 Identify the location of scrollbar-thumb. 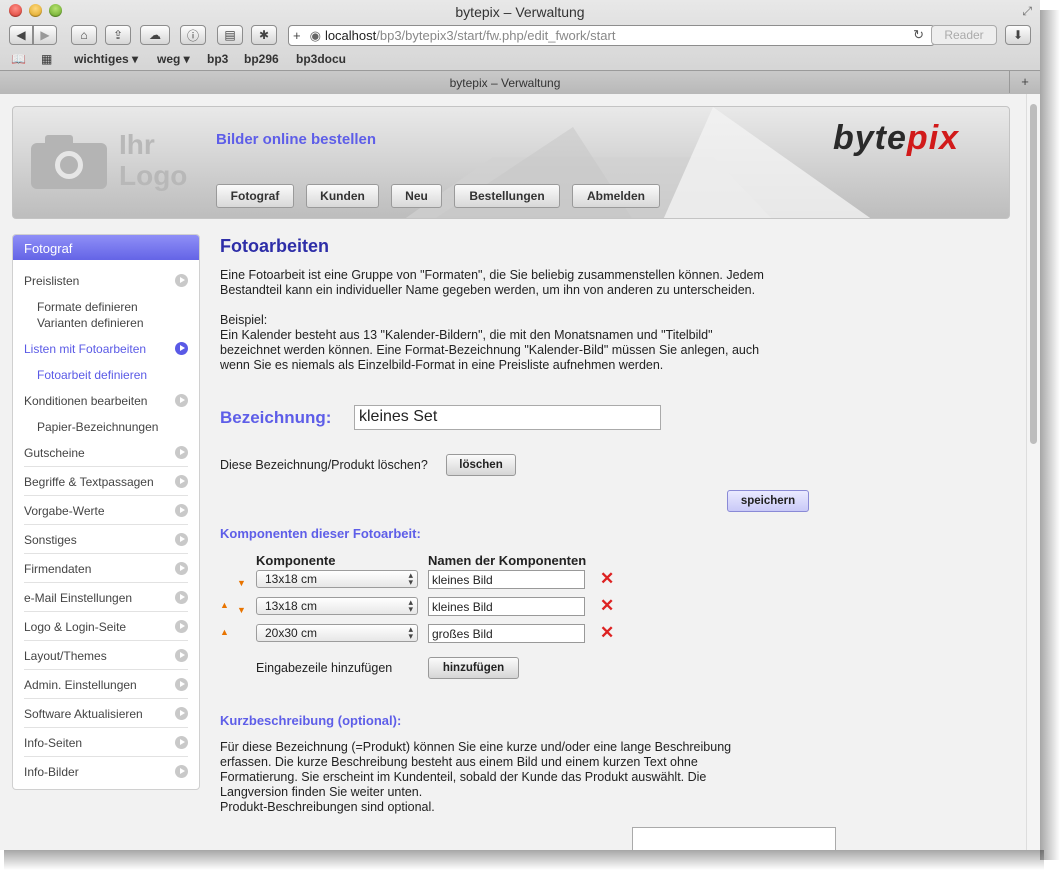
(1033, 274).